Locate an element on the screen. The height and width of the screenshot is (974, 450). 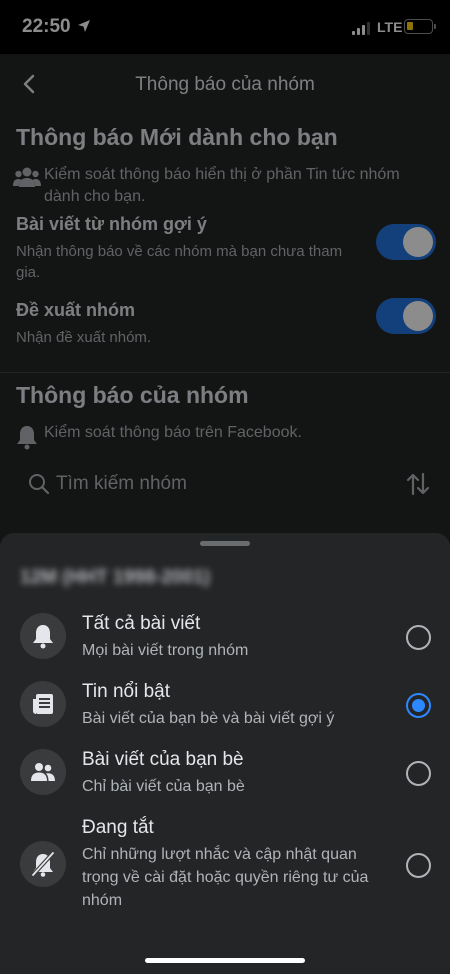
option-subtitle: Bài viết của bạn bè và bài viết gợi ý is located at coordinates (208, 718).